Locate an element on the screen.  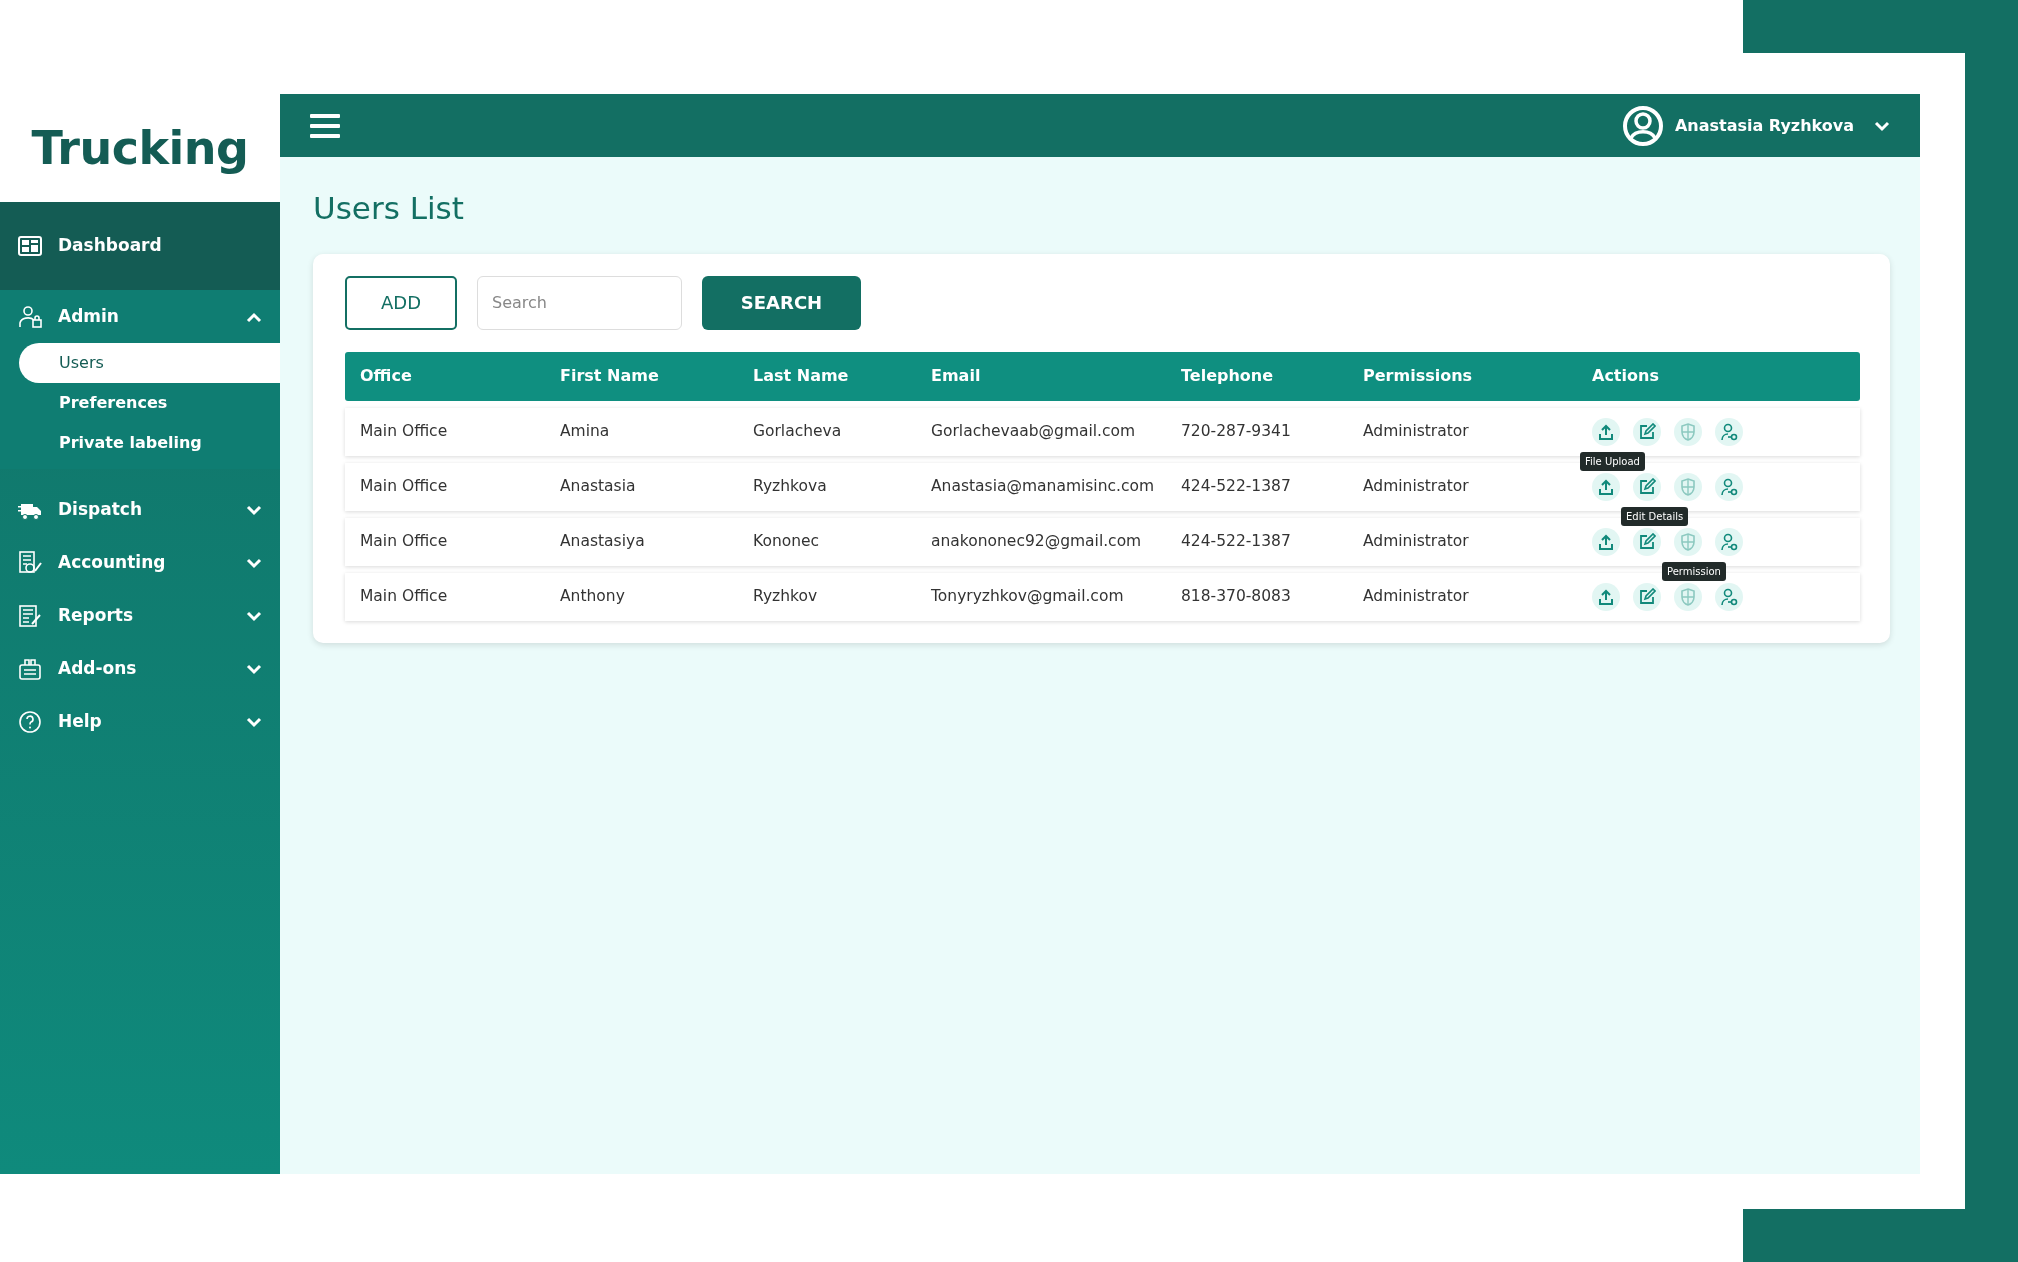
sidebar-item: Help is located at coordinates (140, 721).